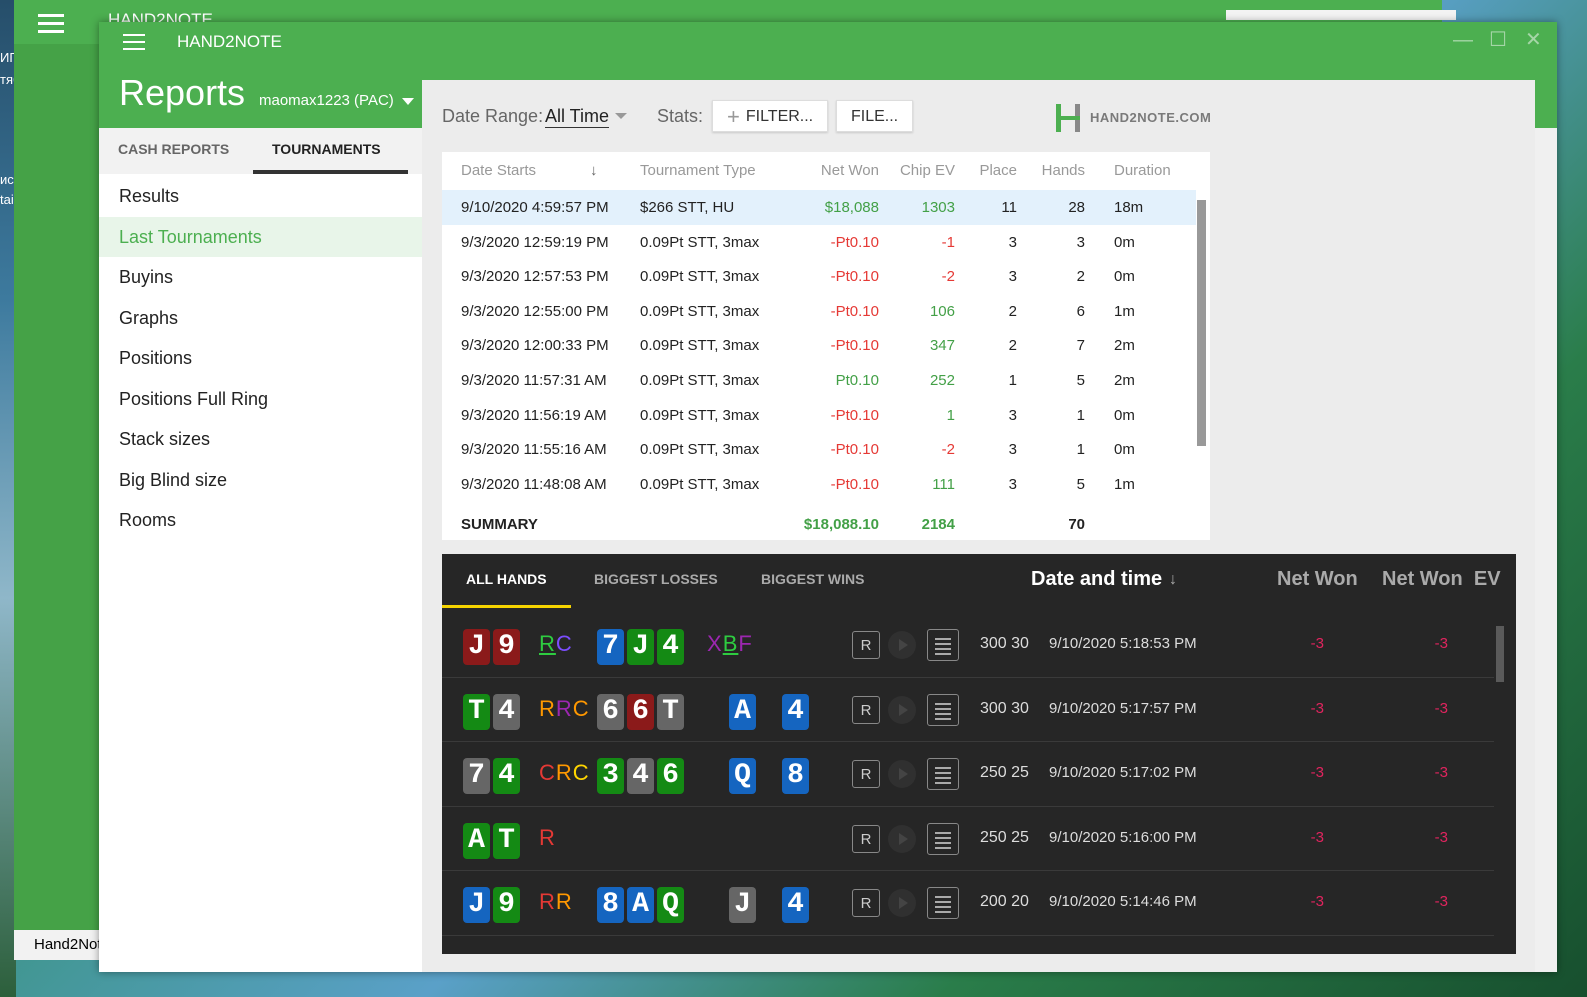 The width and height of the screenshot is (1587, 997). Describe the element at coordinates (950, 415) in the screenshot. I see `cell-chip-ev: 1` at that location.